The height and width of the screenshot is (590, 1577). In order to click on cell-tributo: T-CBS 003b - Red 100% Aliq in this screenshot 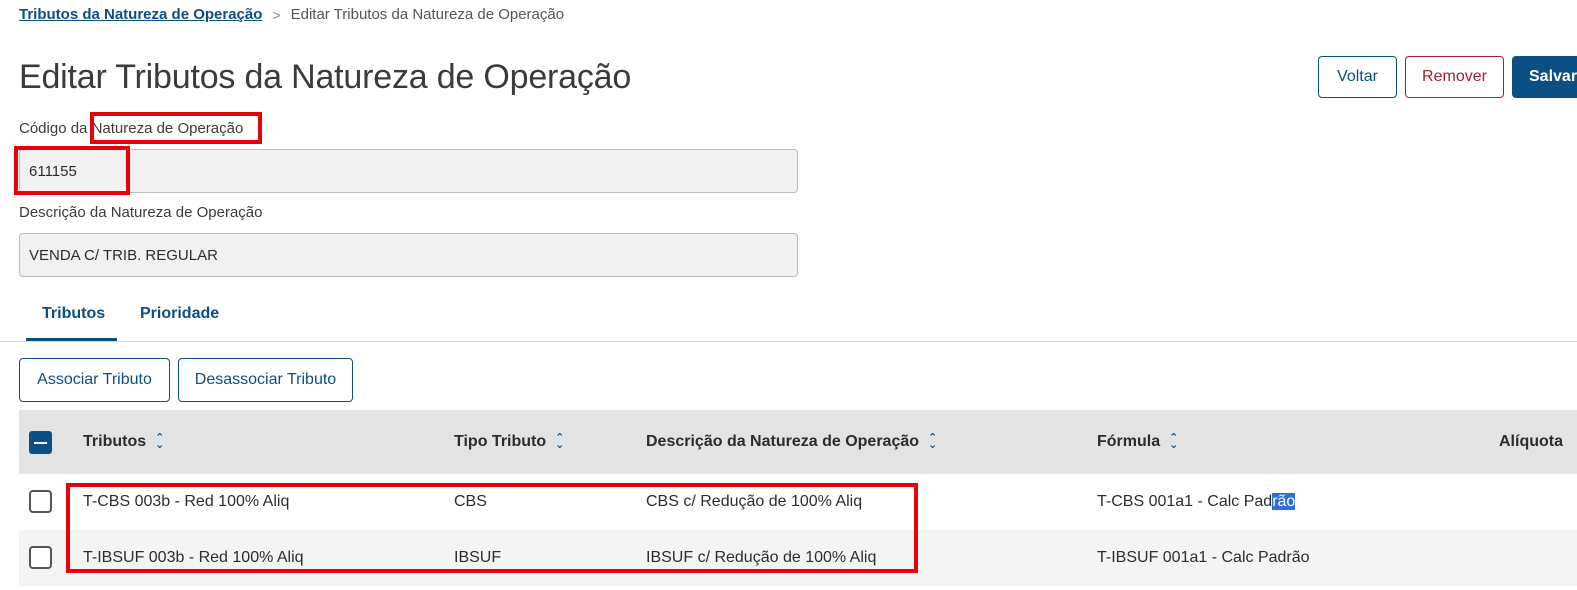, I will do `click(186, 501)`.